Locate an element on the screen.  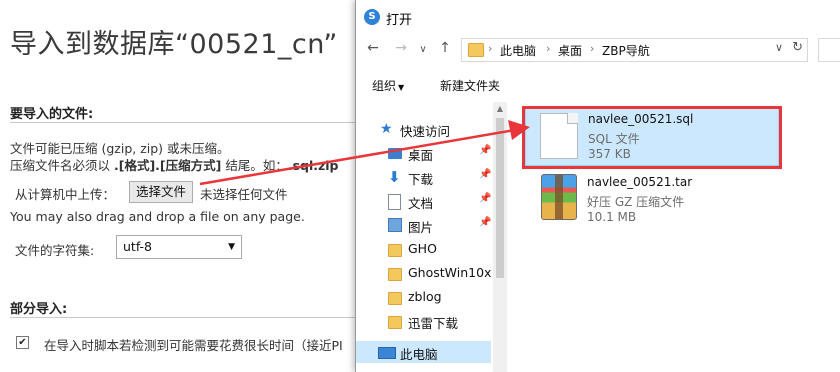
annotation-arrow is located at coordinates (364, 153).